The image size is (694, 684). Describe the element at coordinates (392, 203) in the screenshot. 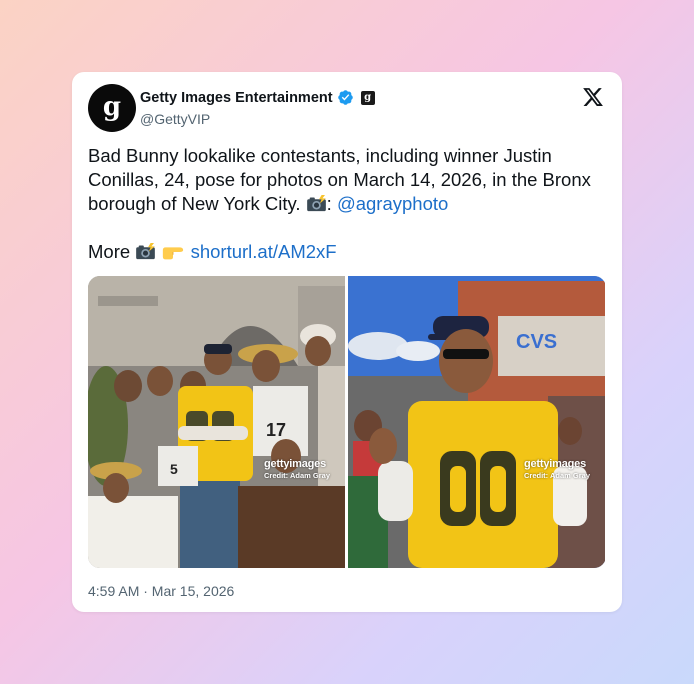

I see `mention-link: @agrayphoto` at that location.